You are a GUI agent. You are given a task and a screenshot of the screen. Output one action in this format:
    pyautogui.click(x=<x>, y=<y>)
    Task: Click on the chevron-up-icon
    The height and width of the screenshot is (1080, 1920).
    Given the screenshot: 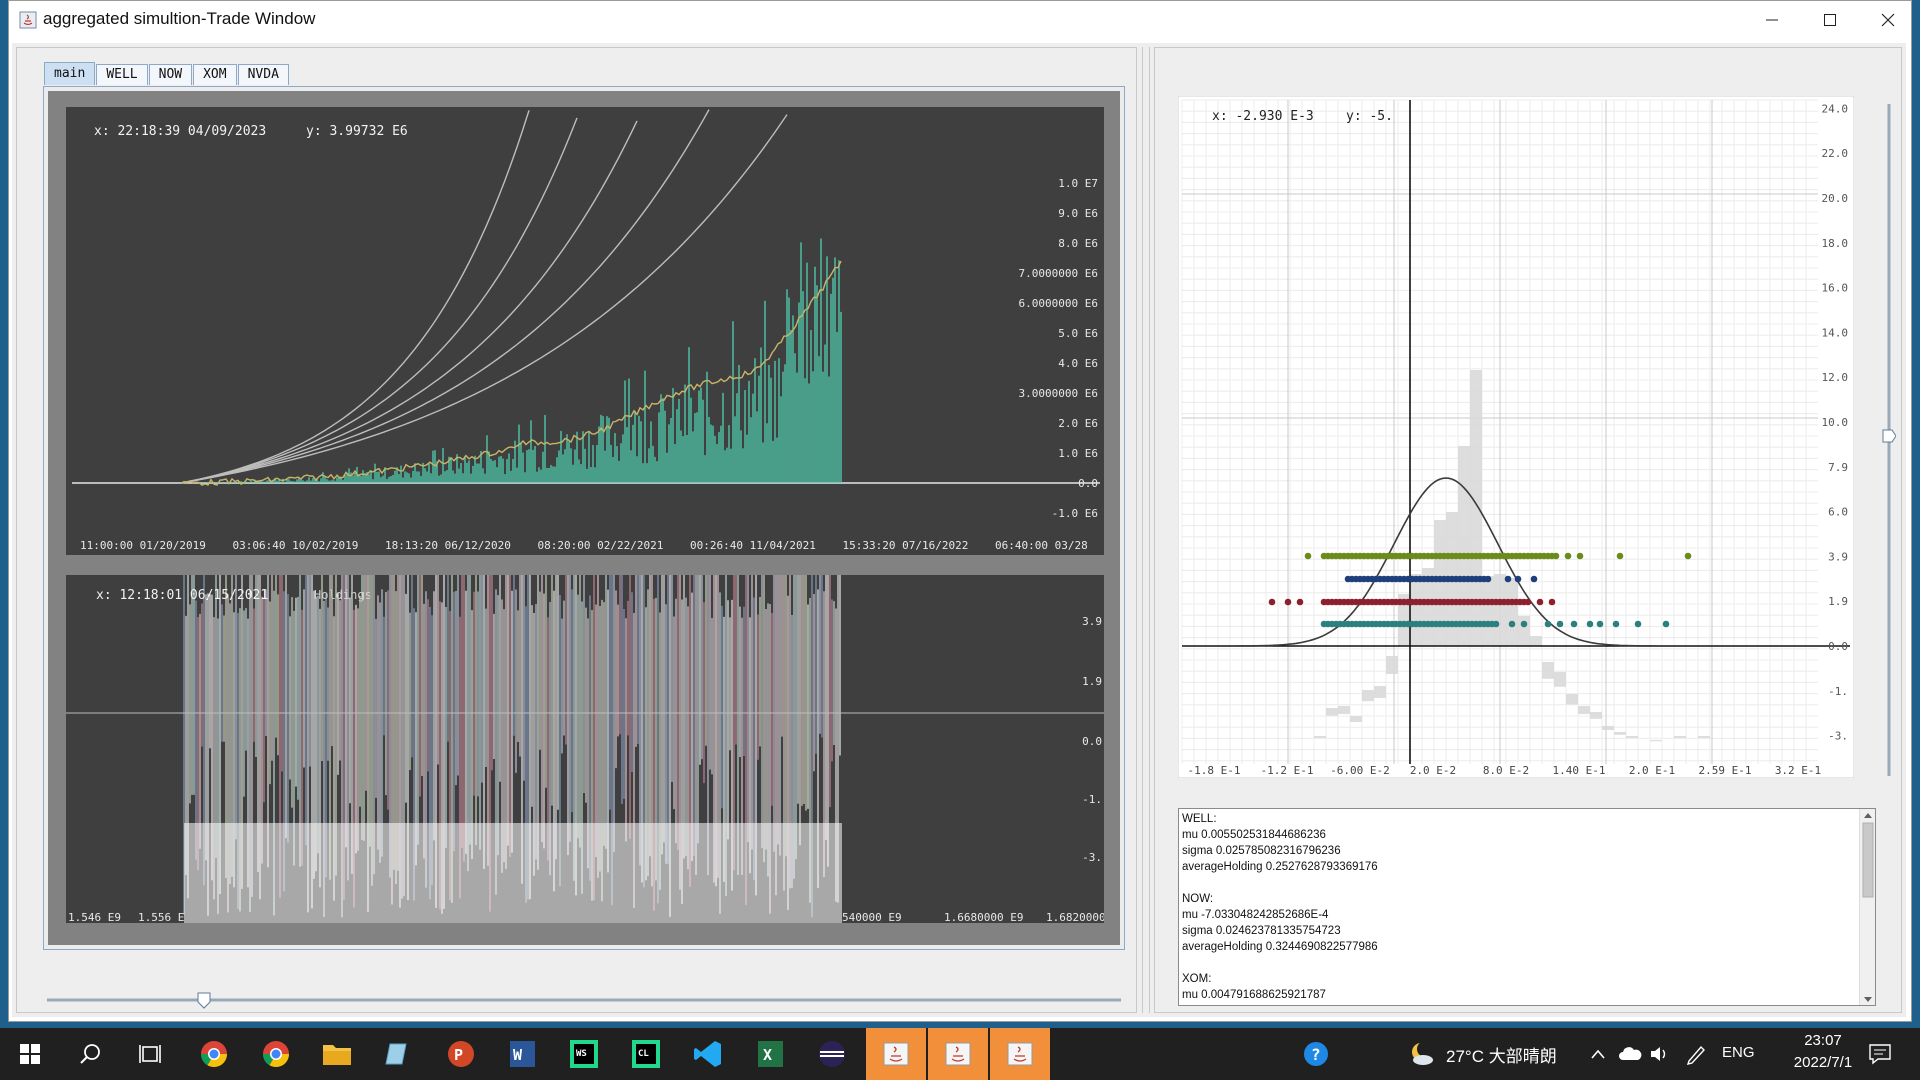 What is the action you would take?
    pyautogui.click(x=1598, y=1054)
    